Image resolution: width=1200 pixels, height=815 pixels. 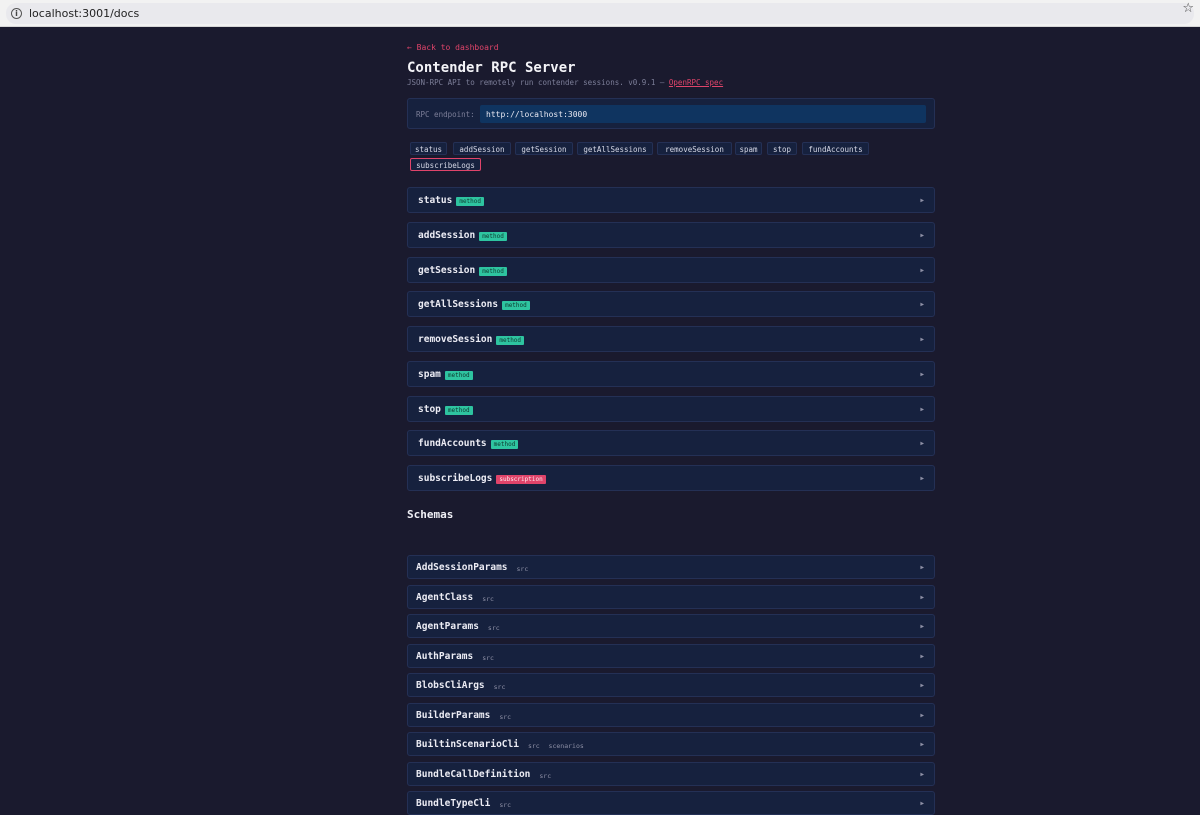 I want to click on method-name: fundAccounts, so click(x=452, y=444).